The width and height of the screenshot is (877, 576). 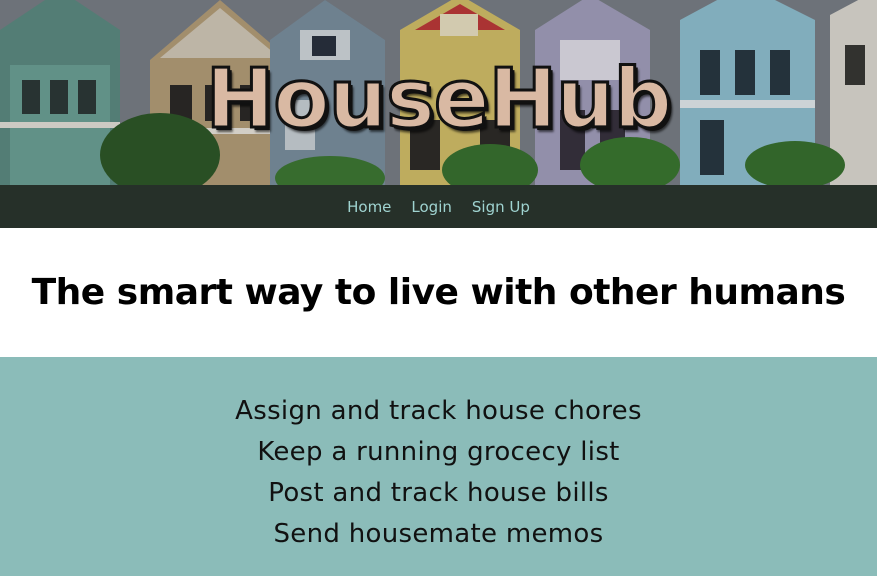 I want to click on nav-link-login: Login, so click(x=431, y=207).